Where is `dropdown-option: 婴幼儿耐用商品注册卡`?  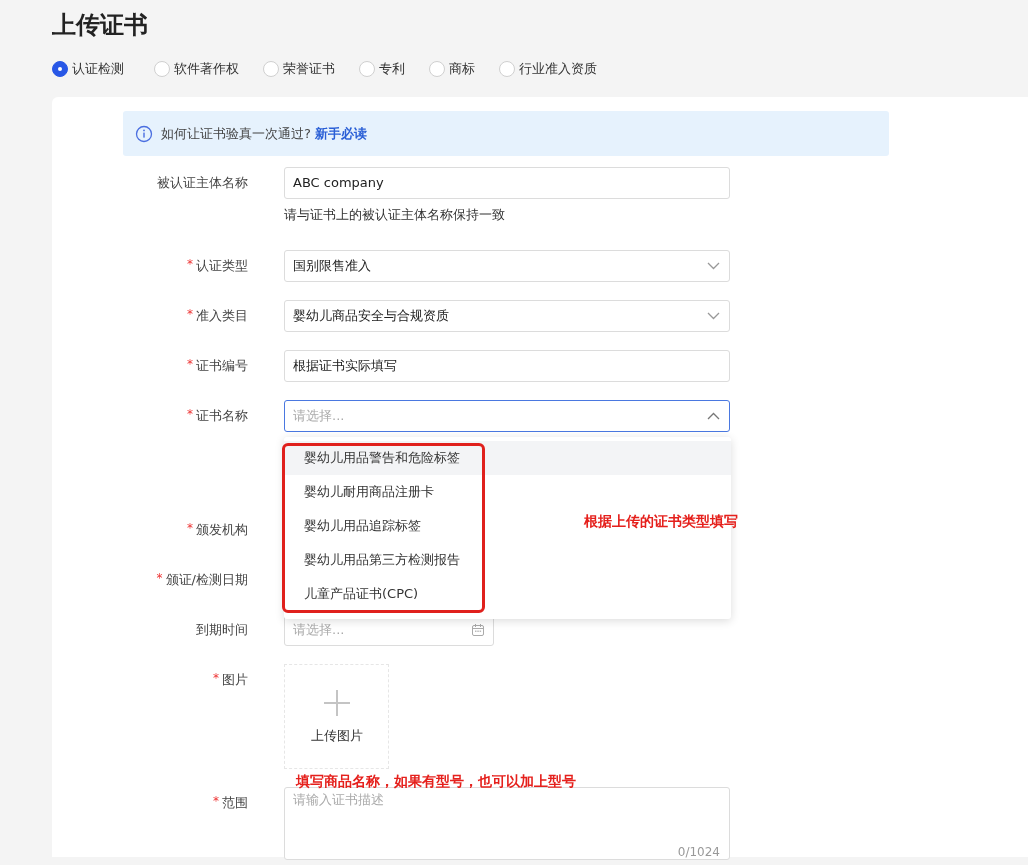 dropdown-option: 婴幼儿耐用商品注册卡 is located at coordinates (369, 492).